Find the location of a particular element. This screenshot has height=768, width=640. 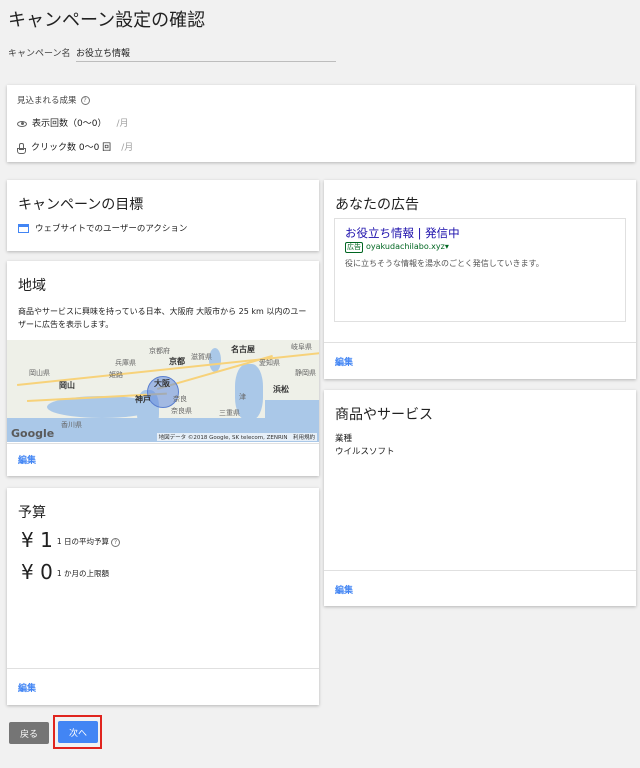

clicks-row: クリック数 0〜0 回/月 is located at coordinates (75, 147).